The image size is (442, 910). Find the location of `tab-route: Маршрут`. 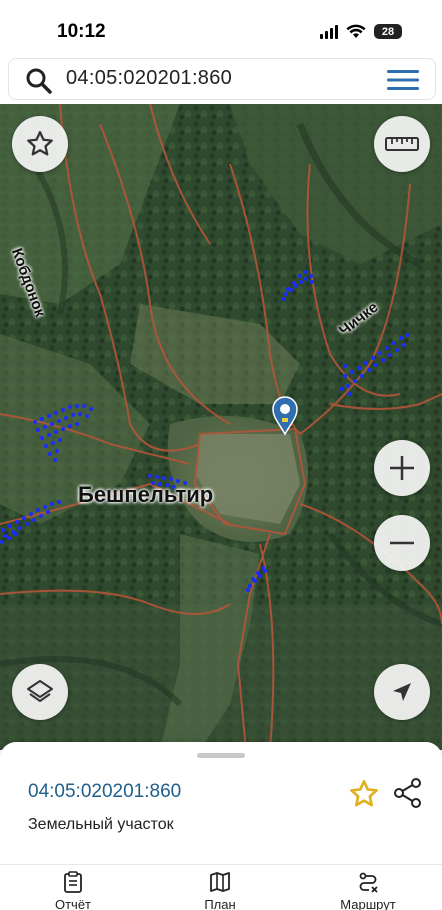

tab-route: Маршрут is located at coordinates (368, 890).